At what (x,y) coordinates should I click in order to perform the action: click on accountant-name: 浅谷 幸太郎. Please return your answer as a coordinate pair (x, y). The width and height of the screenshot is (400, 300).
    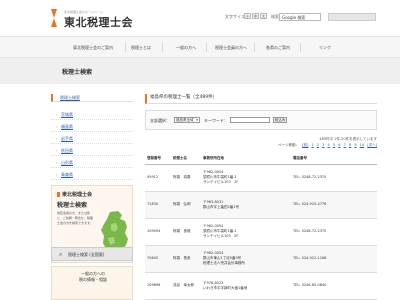
    Looking at the image, I should click on (186, 286).